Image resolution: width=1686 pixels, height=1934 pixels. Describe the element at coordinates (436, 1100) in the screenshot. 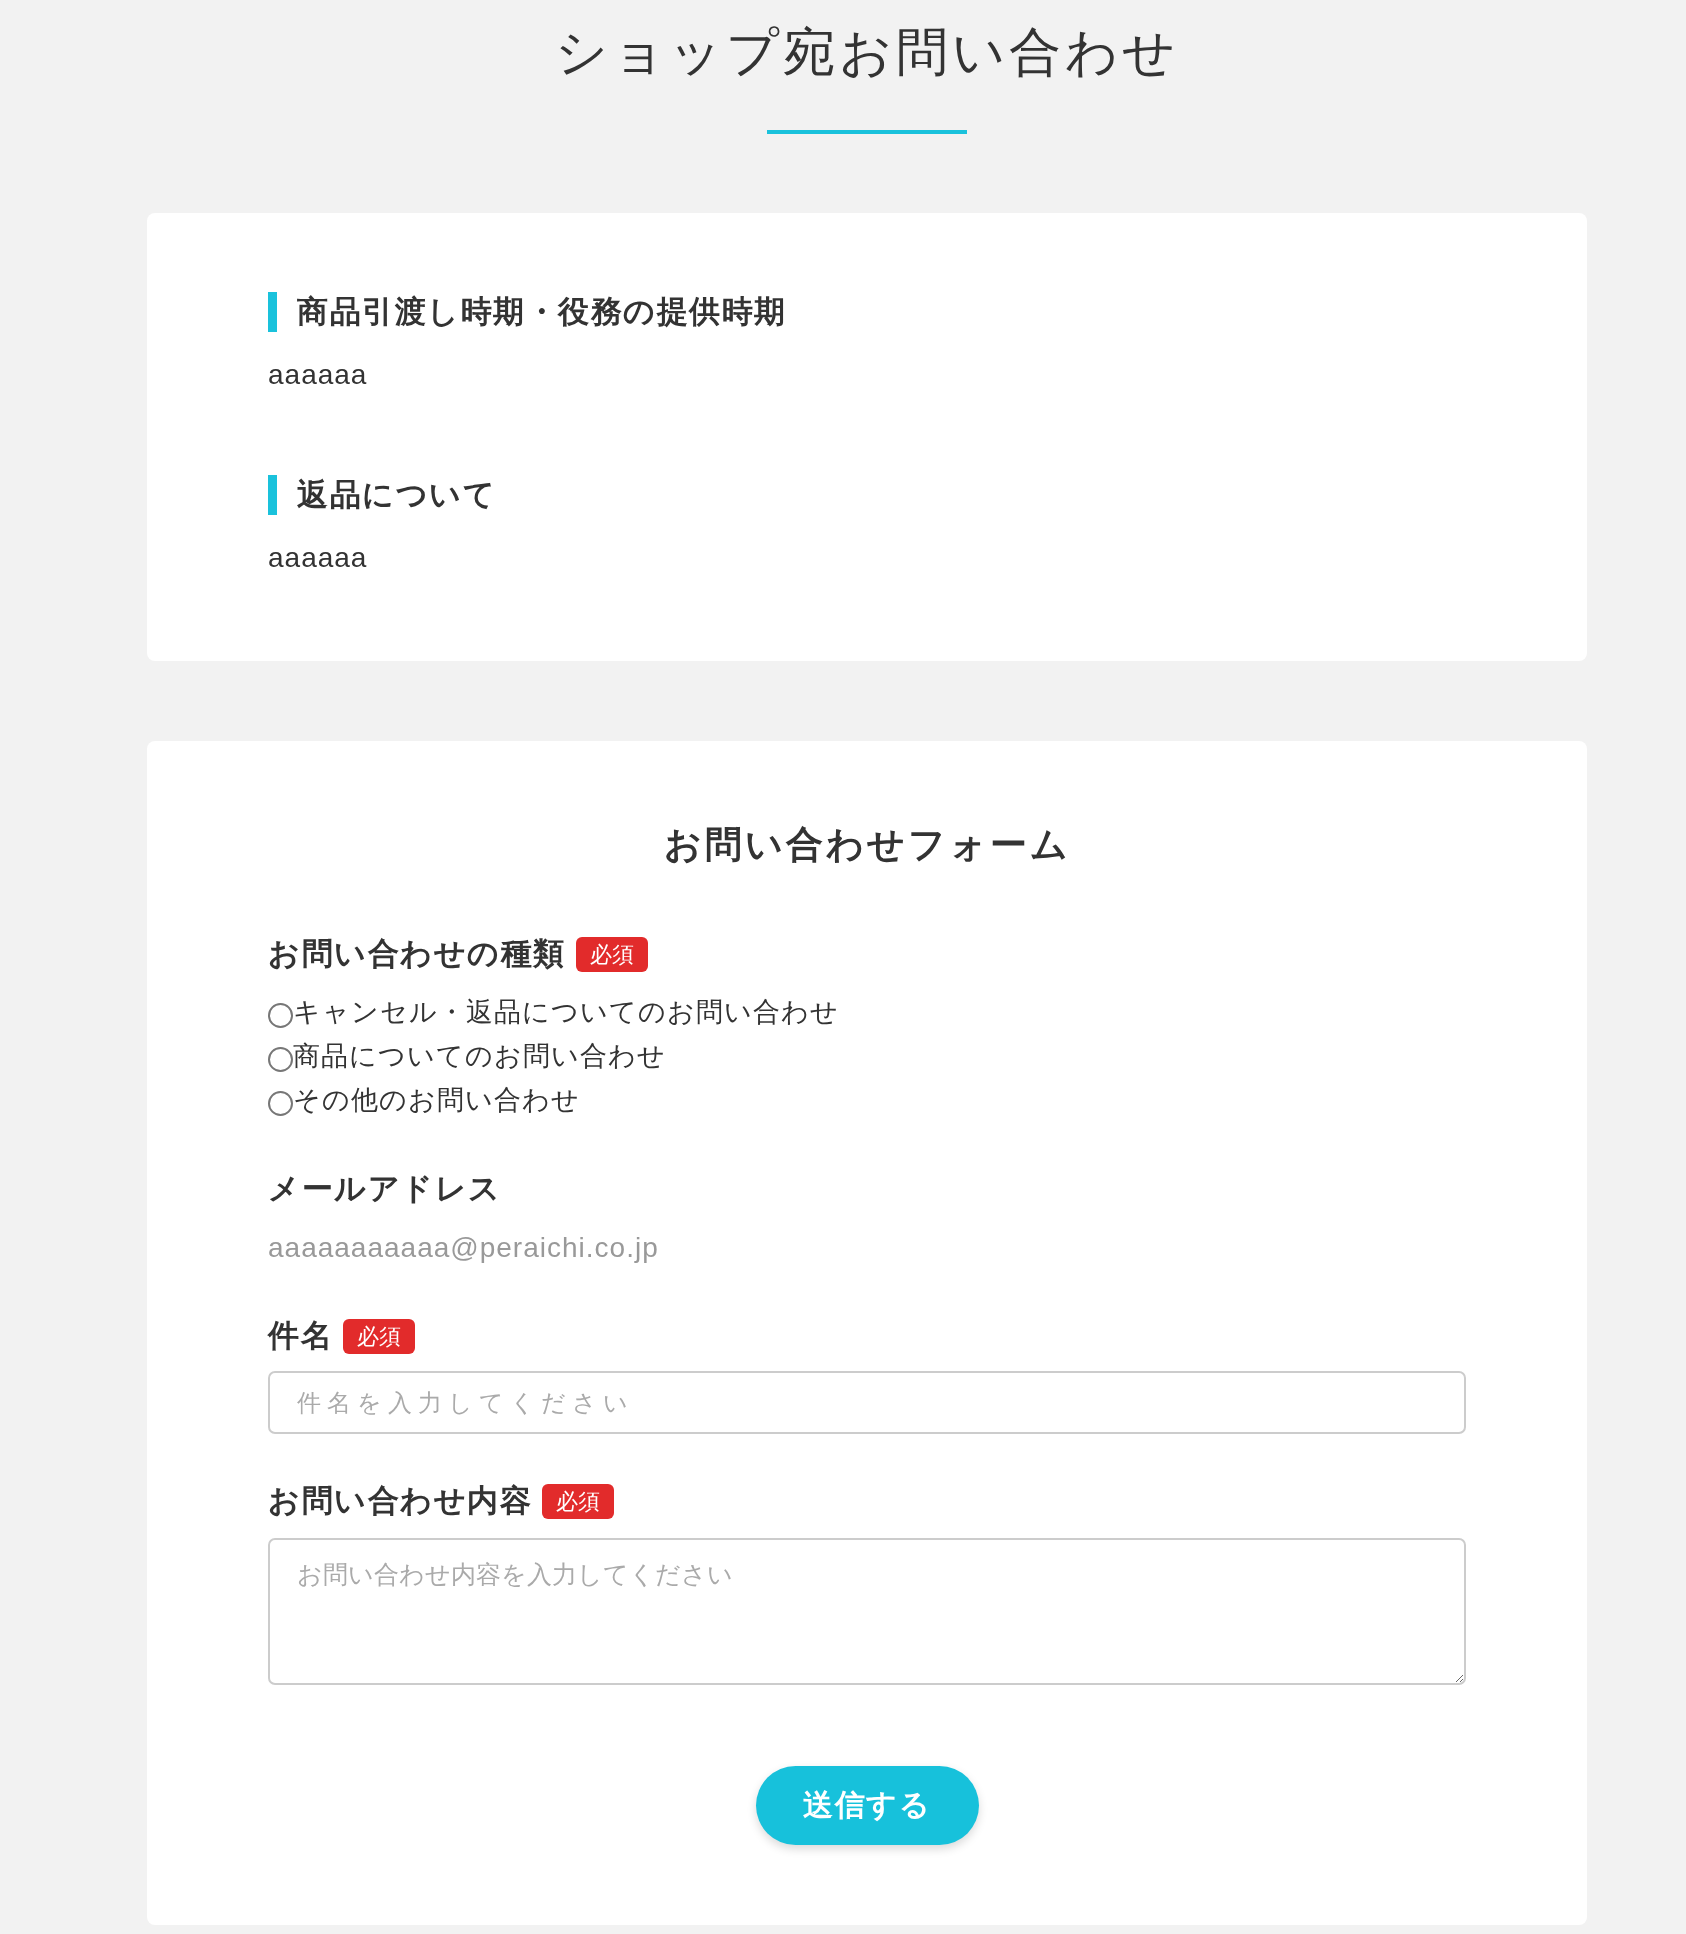

I see `option-label: その他のお問い合わせ` at that location.